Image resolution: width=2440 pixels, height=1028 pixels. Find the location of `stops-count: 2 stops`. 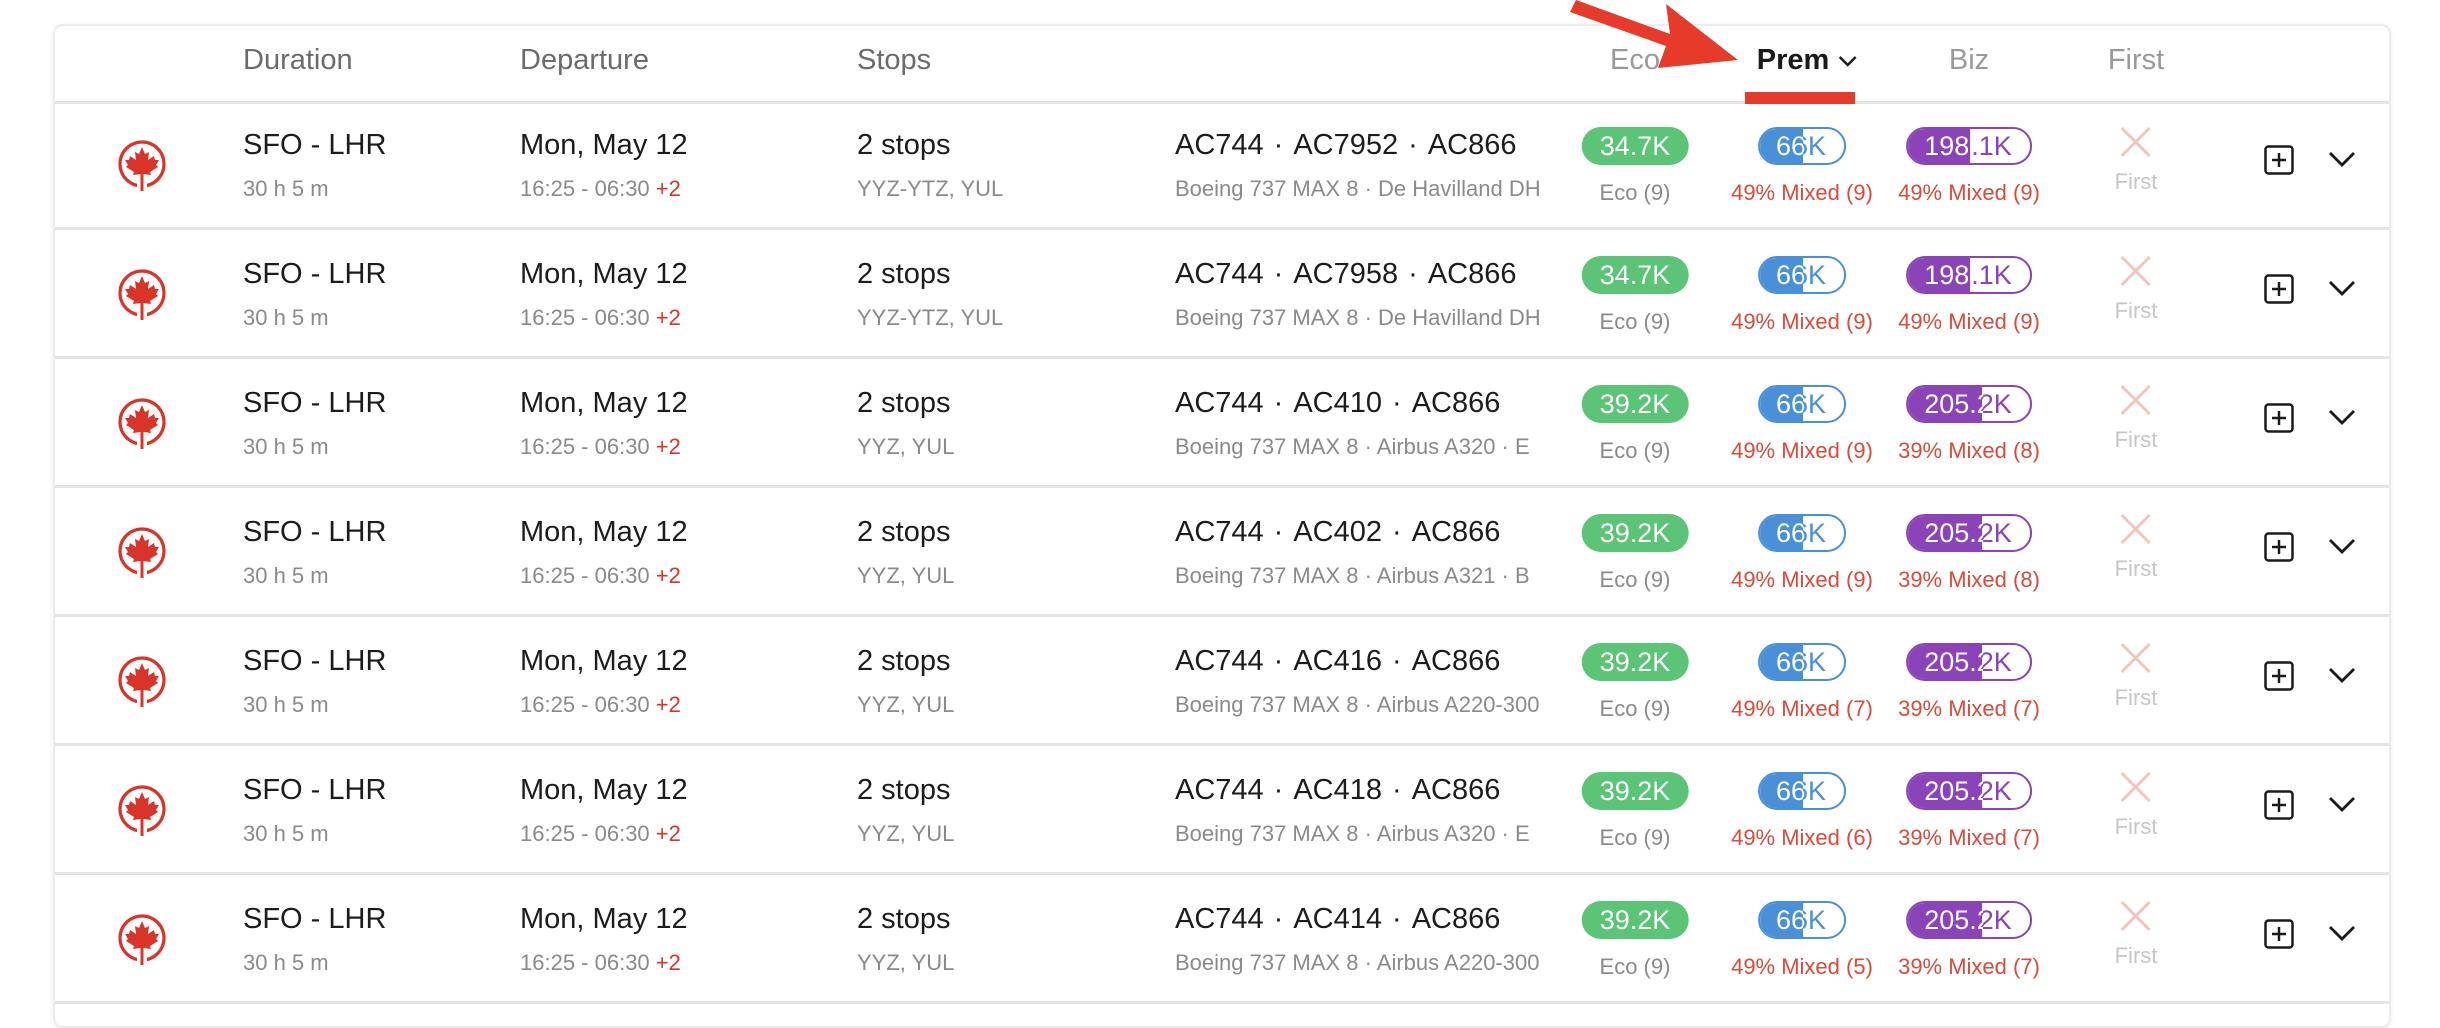

stops-count: 2 stops is located at coordinates (904, 919).